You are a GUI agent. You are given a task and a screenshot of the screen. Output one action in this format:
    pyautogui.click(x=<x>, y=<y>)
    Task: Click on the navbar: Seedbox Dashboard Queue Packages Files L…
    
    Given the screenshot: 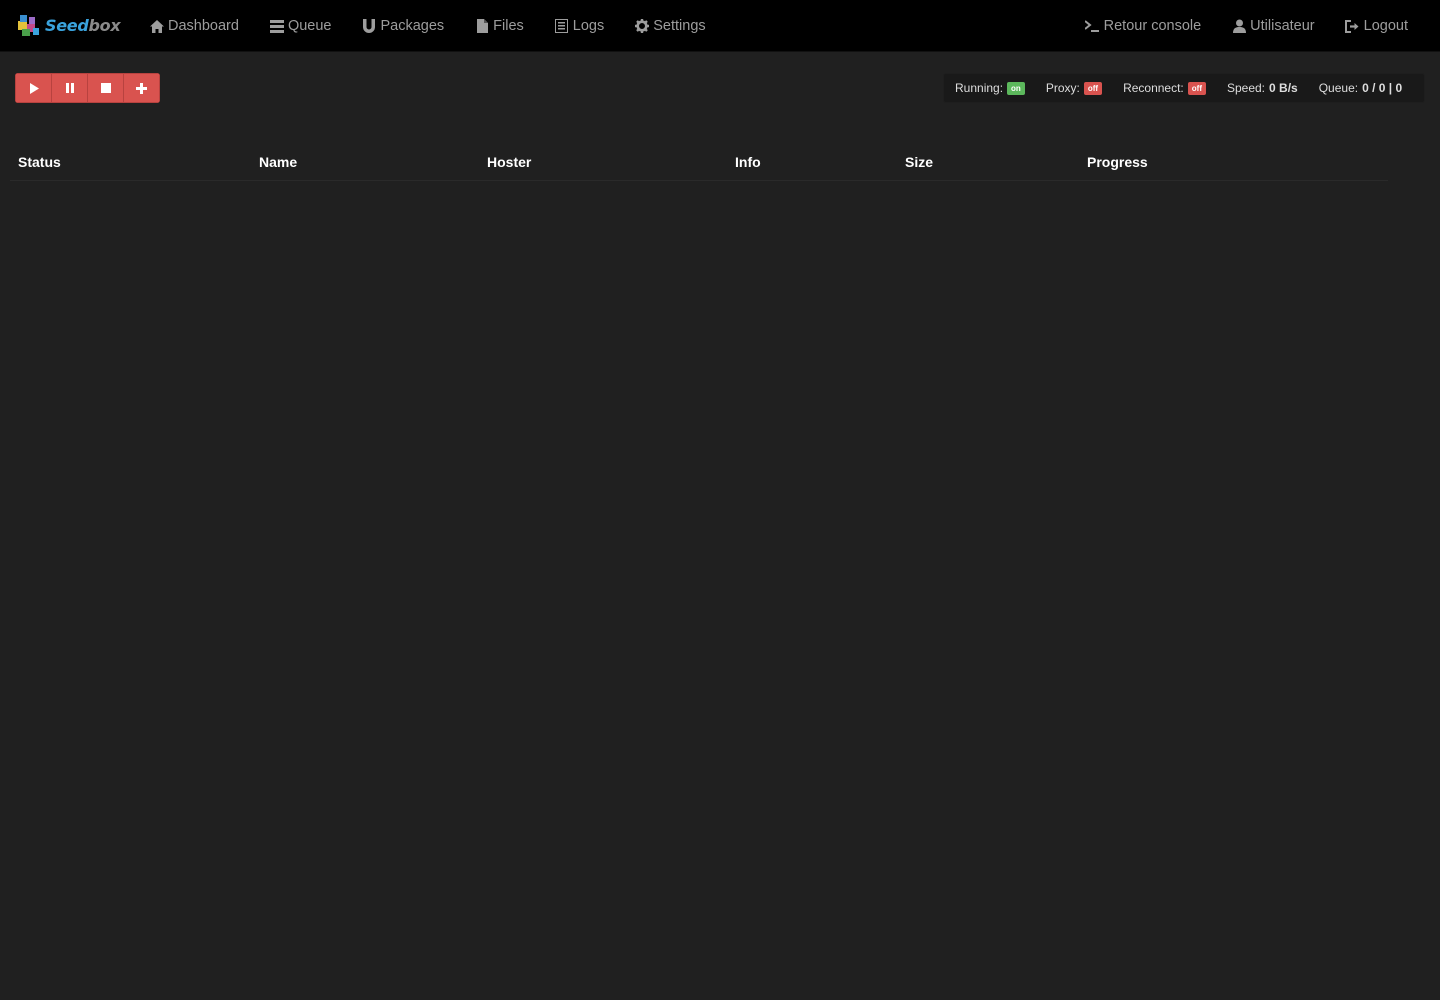 What is the action you would take?
    pyautogui.click(x=720, y=26)
    